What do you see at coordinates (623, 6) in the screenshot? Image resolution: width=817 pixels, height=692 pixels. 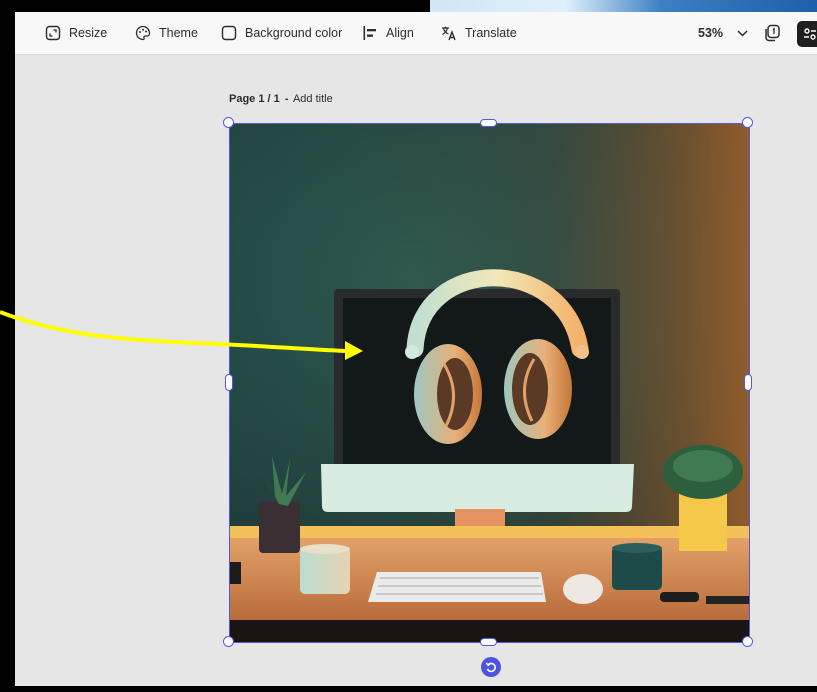 I see `window-accent-strip` at bounding box center [623, 6].